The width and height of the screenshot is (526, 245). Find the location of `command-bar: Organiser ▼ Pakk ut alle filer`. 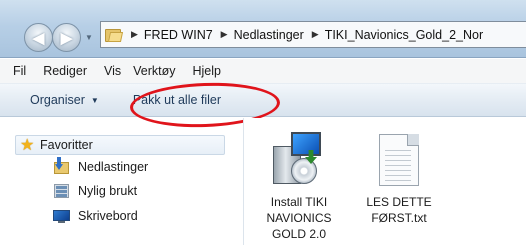

command-bar: Organiser ▼ Pakk ut alle filer is located at coordinates (263, 100).